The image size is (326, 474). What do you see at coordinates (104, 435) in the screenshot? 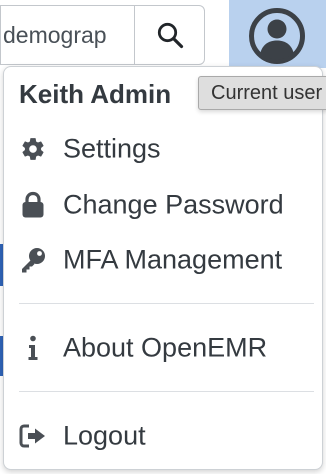
I see `logout-label: Logout` at bounding box center [104, 435].